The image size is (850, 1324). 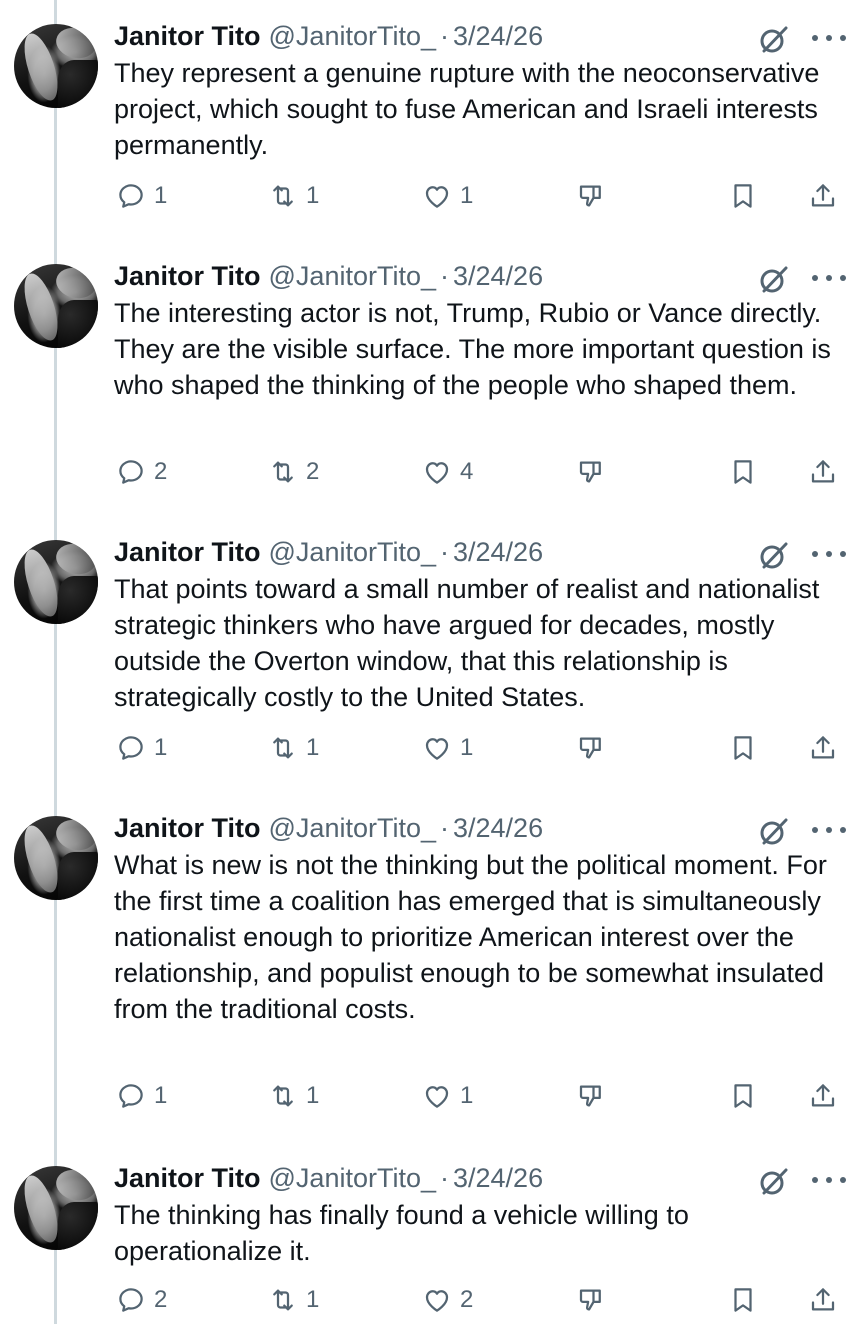 What do you see at coordinates (447, 1300) in the screenshot?
I see `like-button: 2` at bounding box center [447, 1300].